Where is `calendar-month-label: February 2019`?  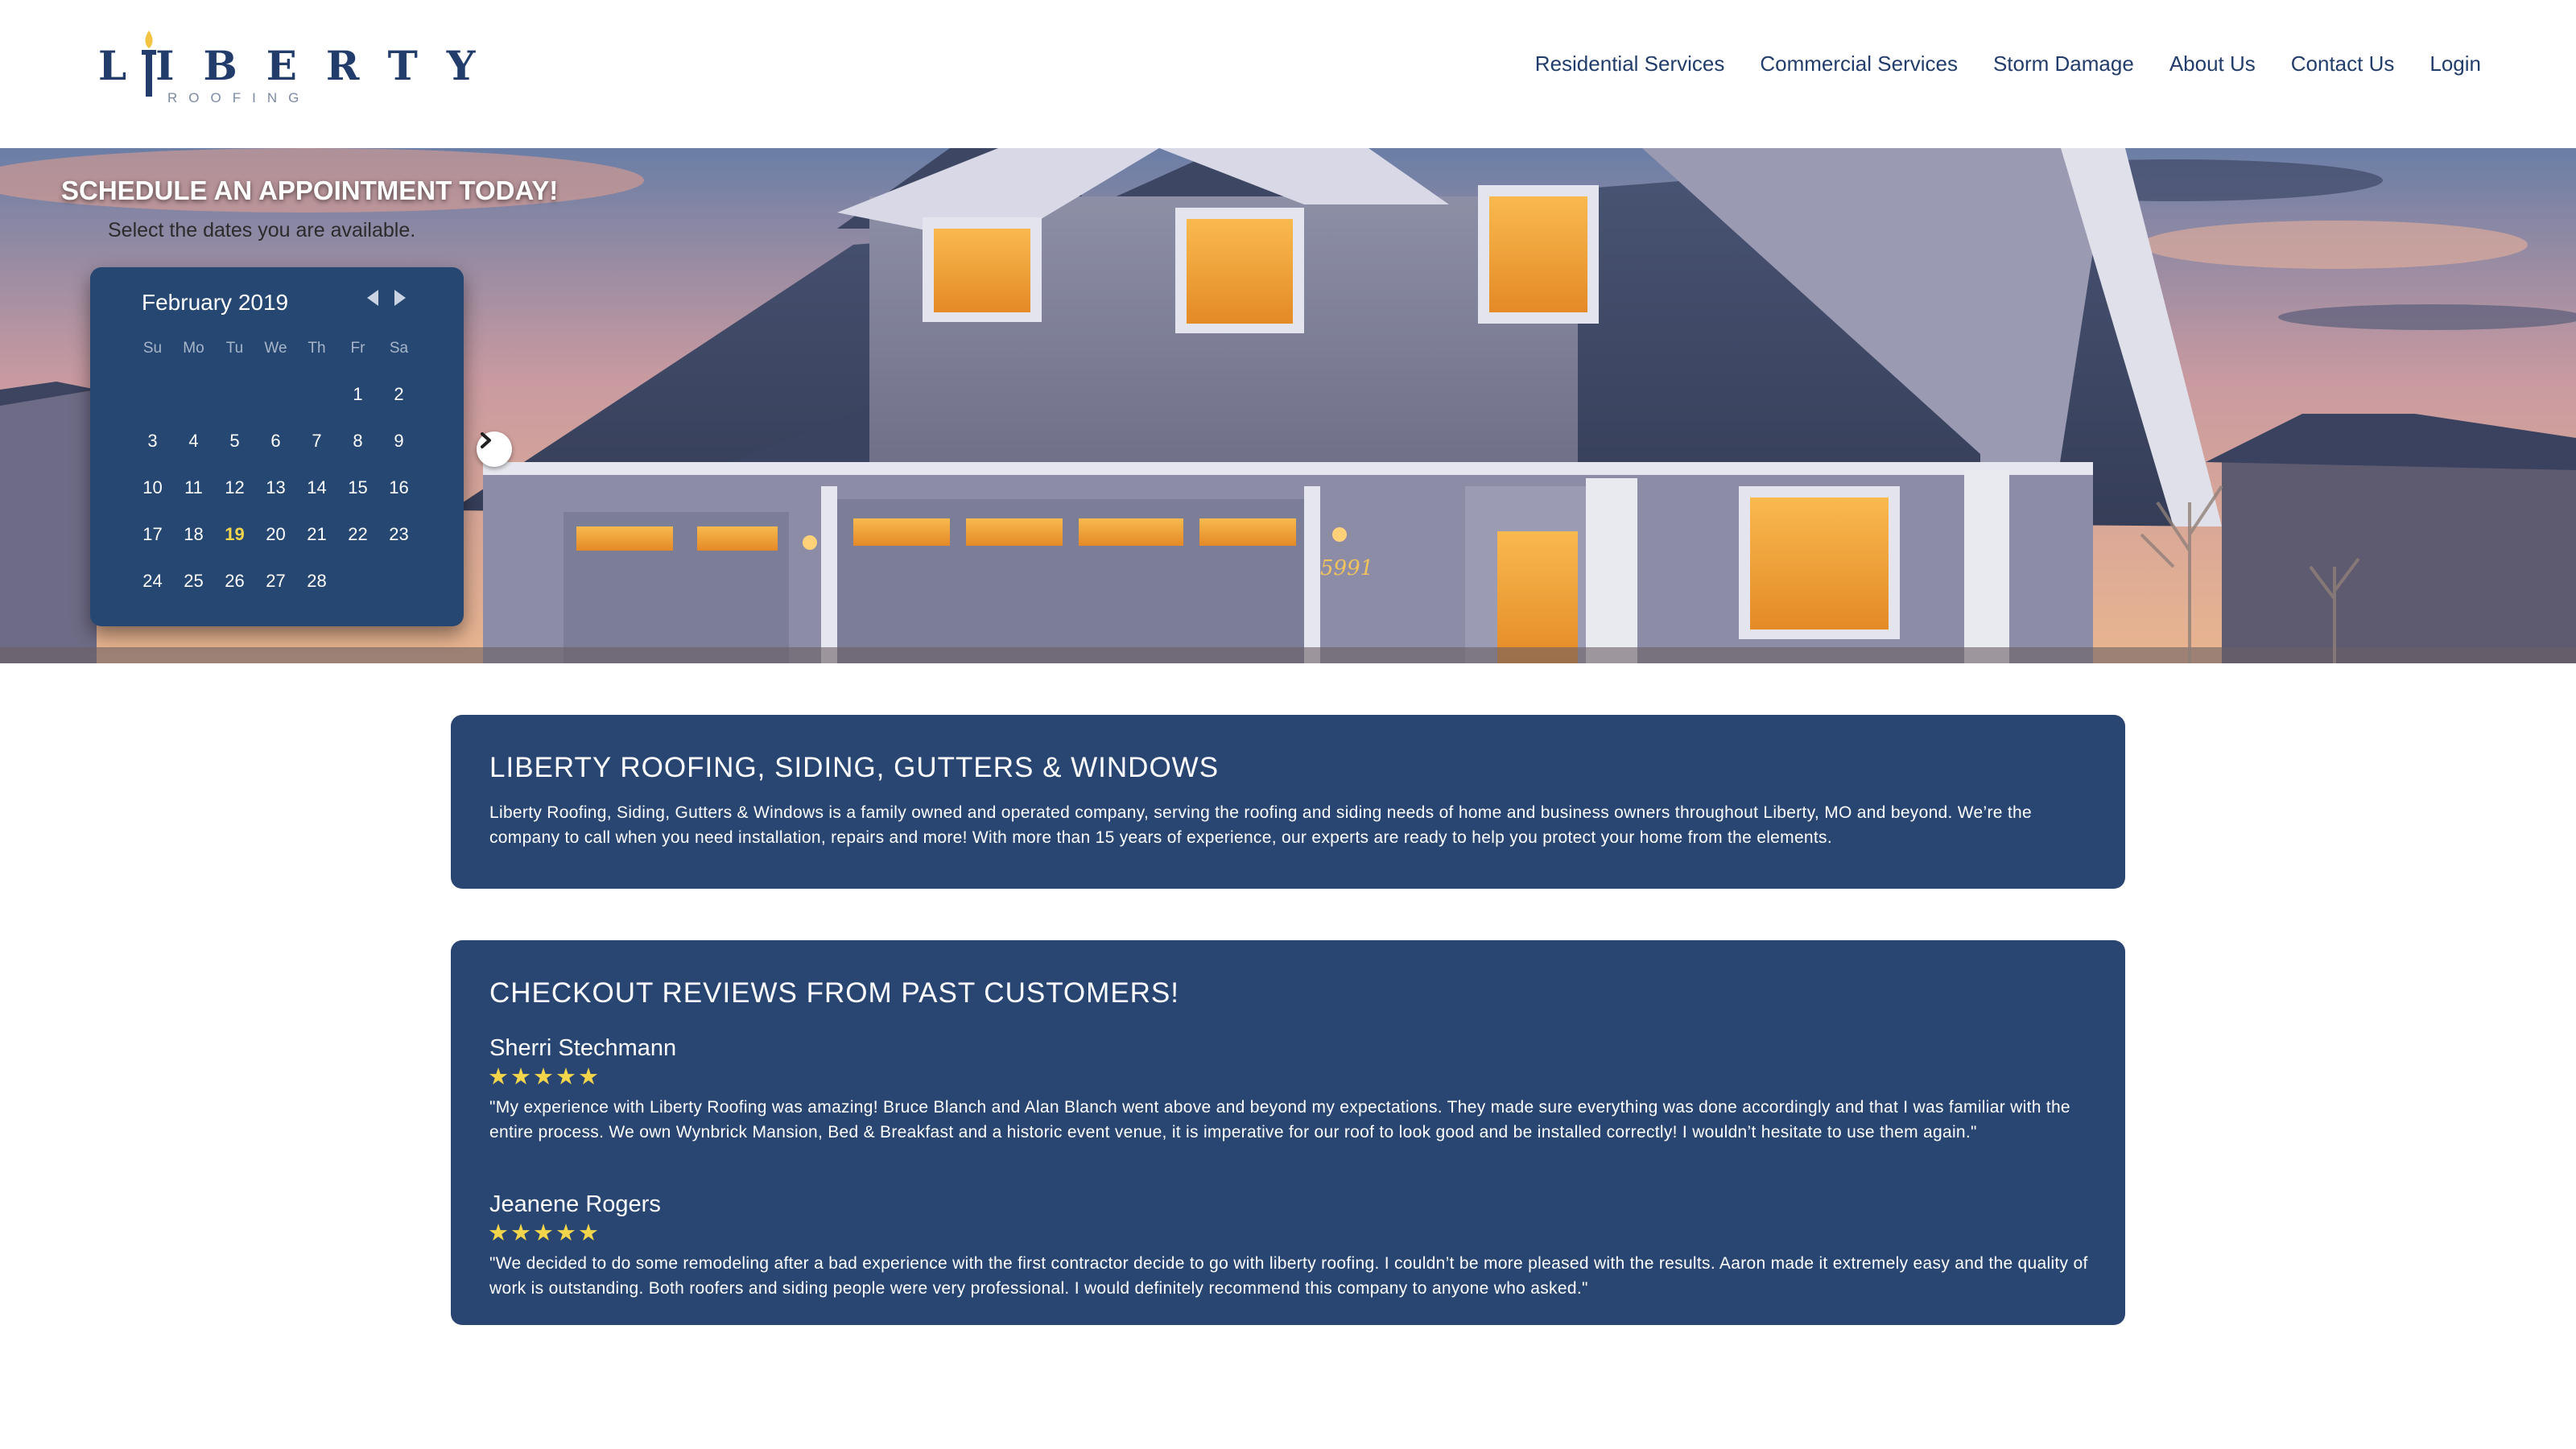 calendar-month-label: February 2019 is located at coordinates (215, 302).